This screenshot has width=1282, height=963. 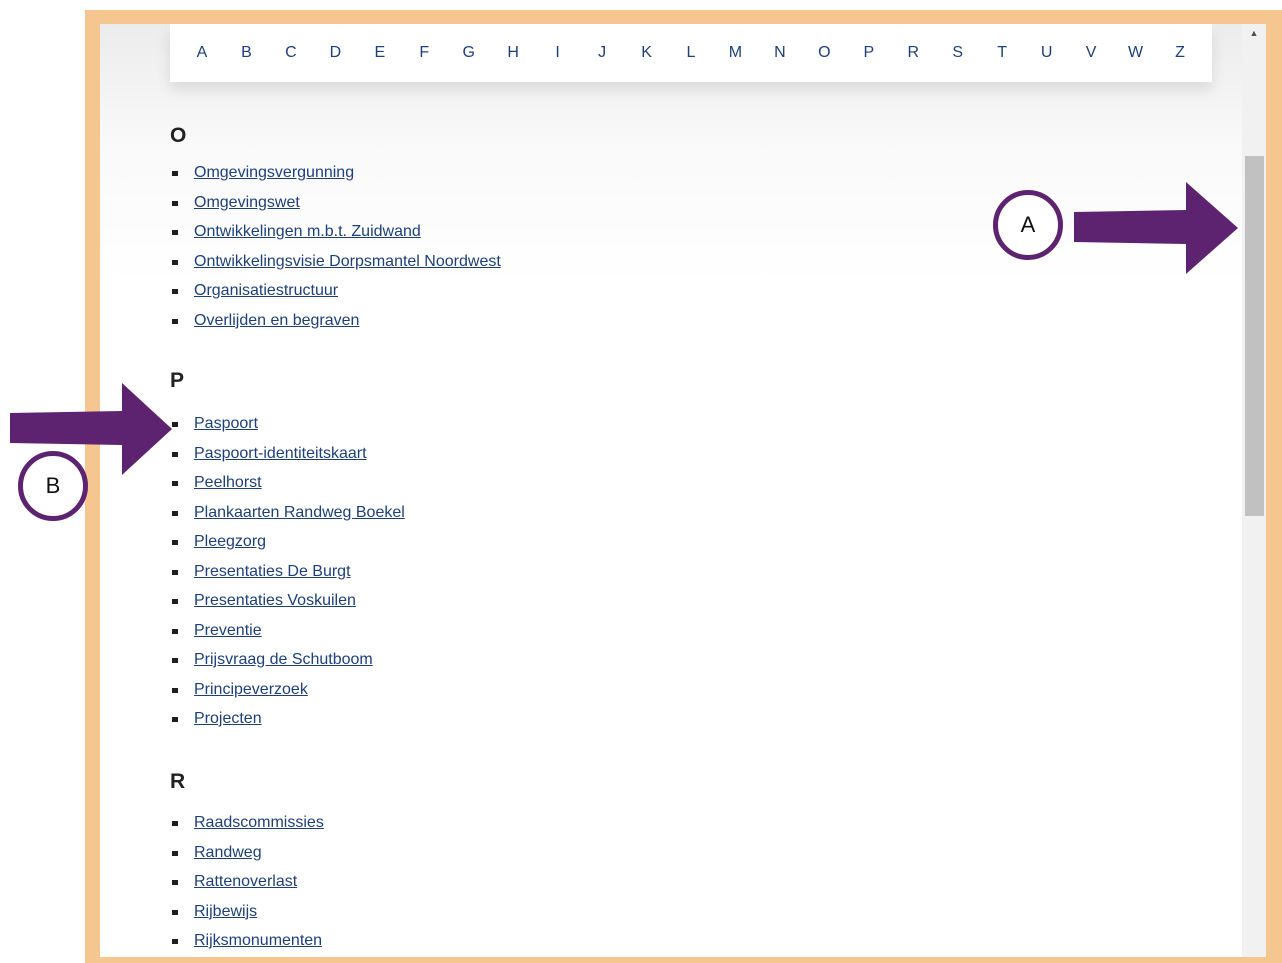 I want to click on topic-link: Omgevingswet, so click(x=247, y=202).